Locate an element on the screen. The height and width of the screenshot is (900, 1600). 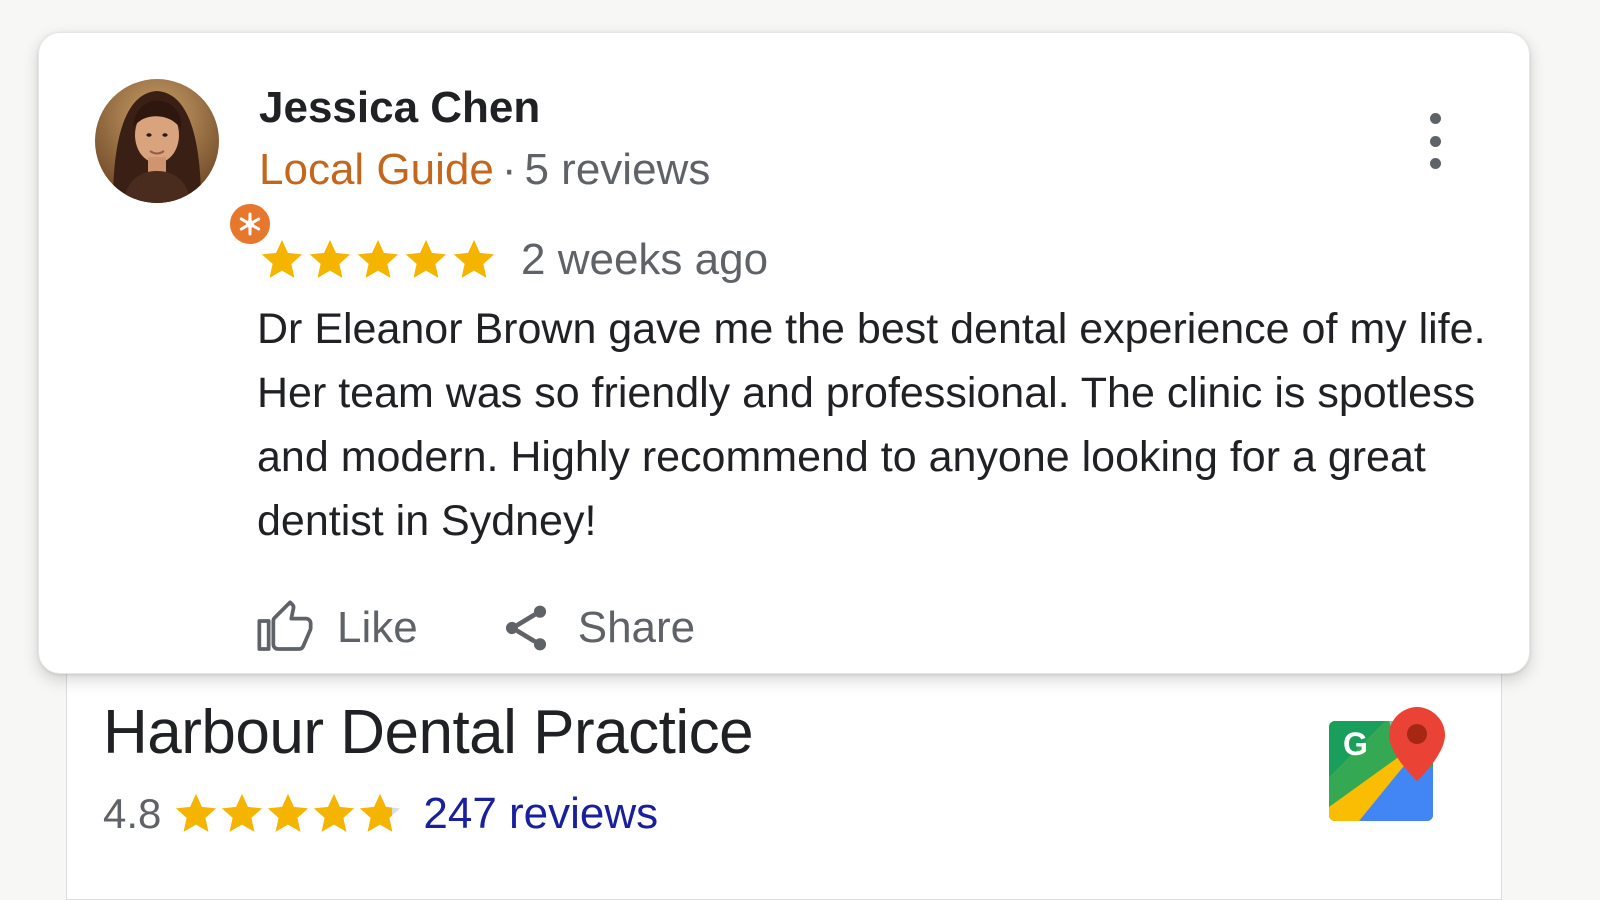
review-star-rating is located at coordinates (378, 260).